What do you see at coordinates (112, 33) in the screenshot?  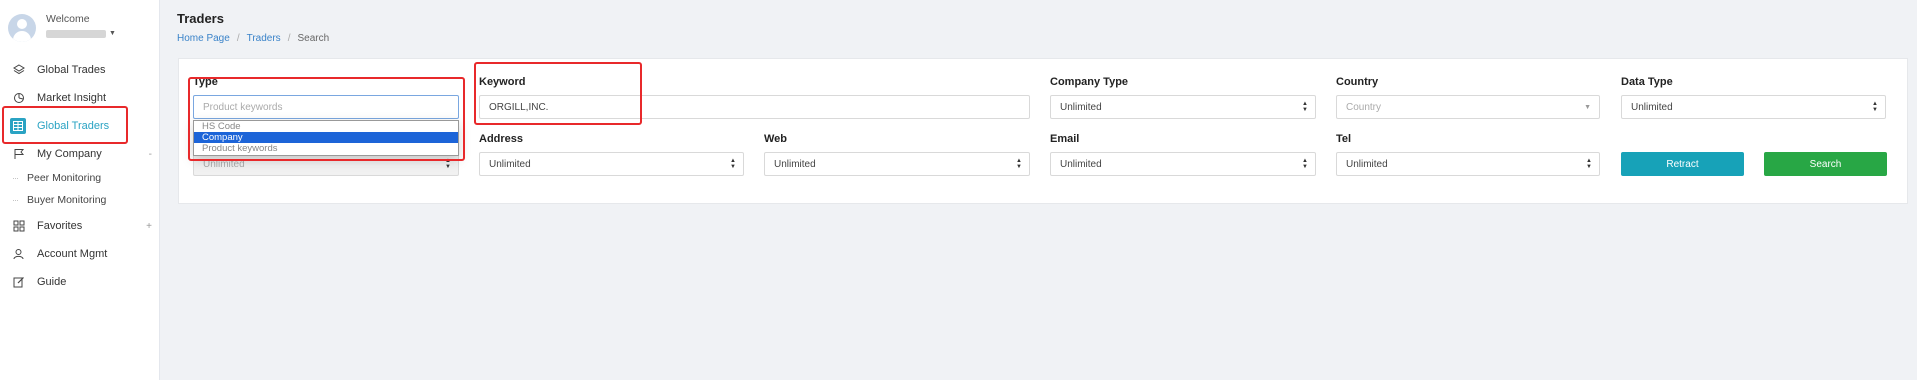 I see `caret-down-icon: ▼` at bounding box center [112, 33].